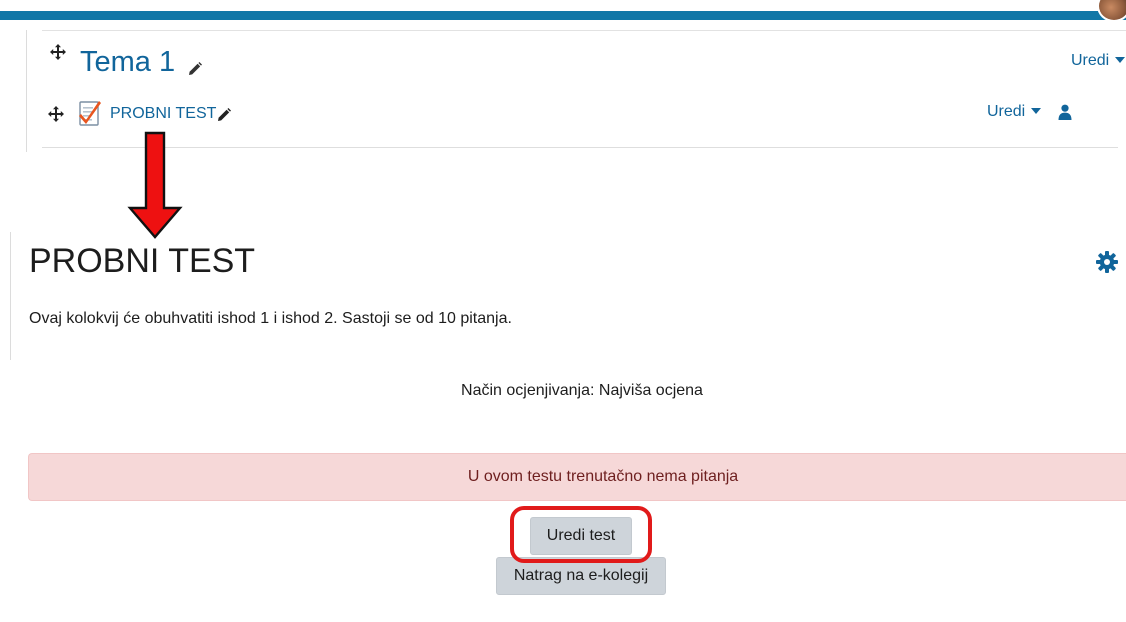  I want to click on quiz-activity-icon, so click(90, 113).